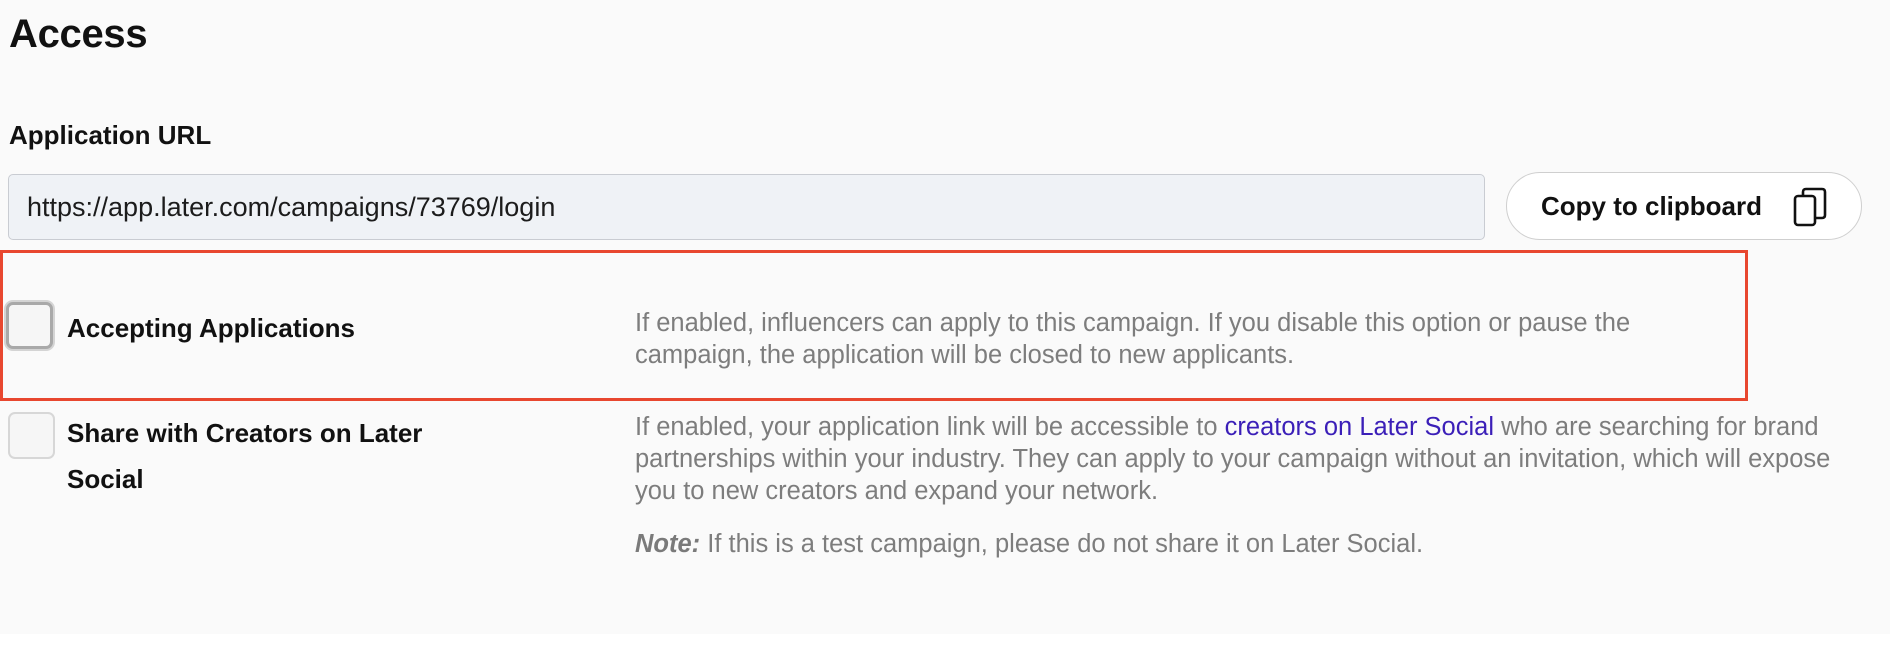  Describe the element at coordinates (31, 435) in the screenshot. I see `share-with-creators-checkbox` at that location.